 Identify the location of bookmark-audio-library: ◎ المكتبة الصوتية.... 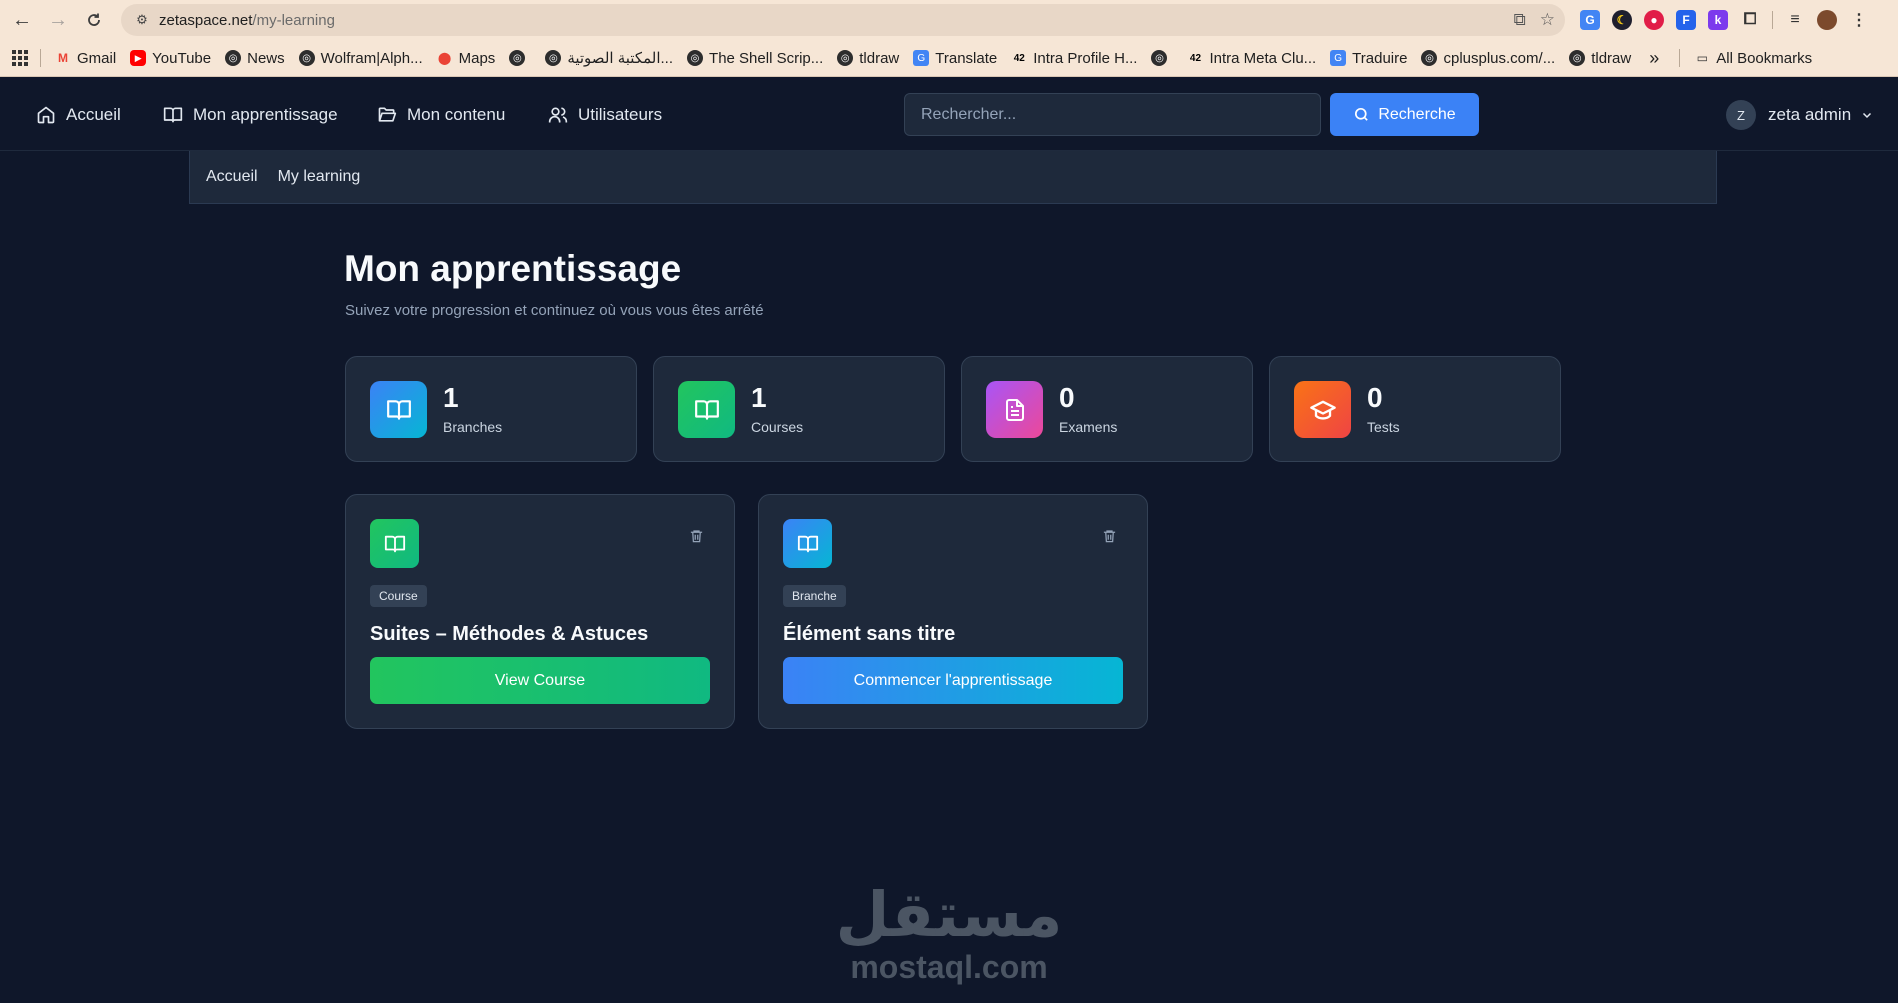
(609, 58).